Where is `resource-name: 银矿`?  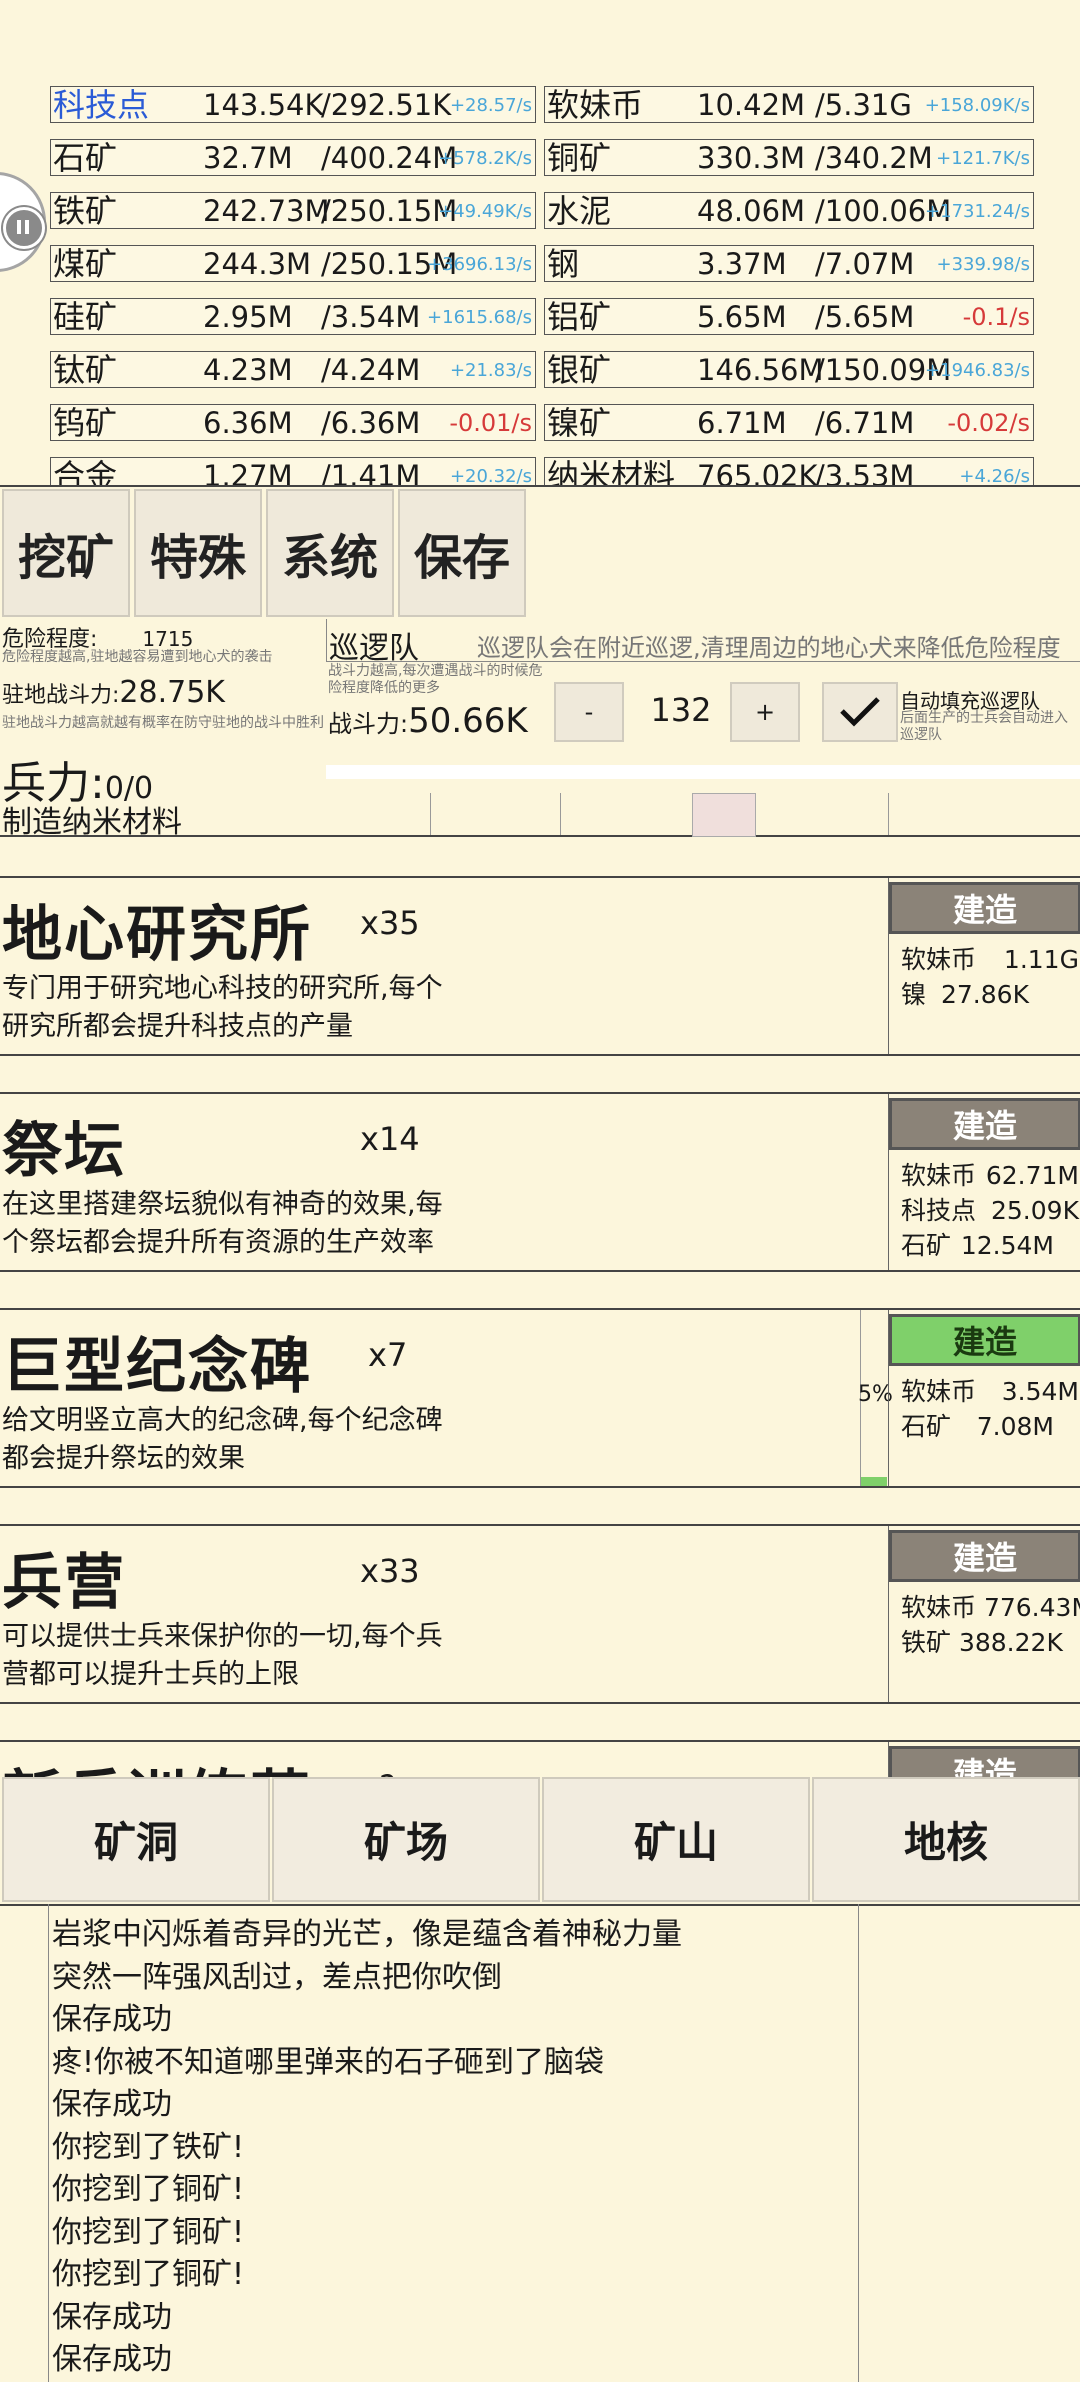
resource-name: 银矿 is located at coordinates (579, 369).